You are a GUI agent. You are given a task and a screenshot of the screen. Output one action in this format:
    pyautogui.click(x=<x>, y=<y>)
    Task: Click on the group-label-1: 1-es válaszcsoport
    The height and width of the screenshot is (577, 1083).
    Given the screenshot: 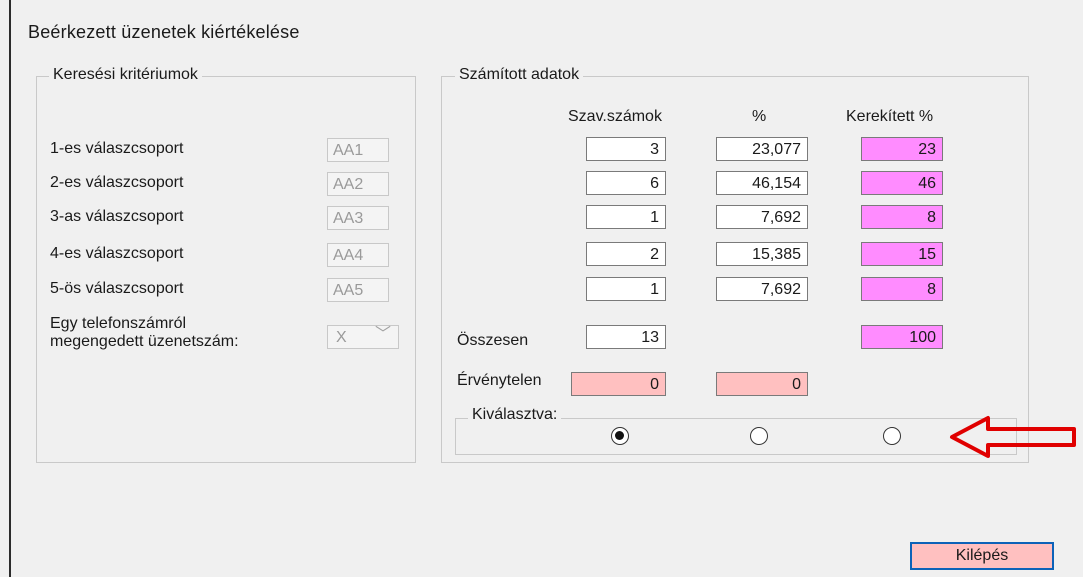 What is the action you would take?
    pyautogui.click(x=117, y=148)
    